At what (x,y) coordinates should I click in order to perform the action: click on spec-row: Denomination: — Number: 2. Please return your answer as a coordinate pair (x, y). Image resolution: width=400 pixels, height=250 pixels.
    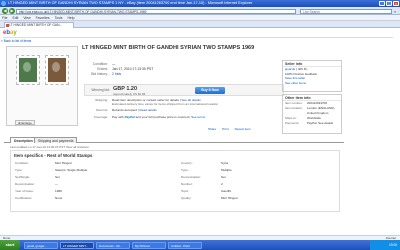
    Looking at the image, I should click on (119, 184).